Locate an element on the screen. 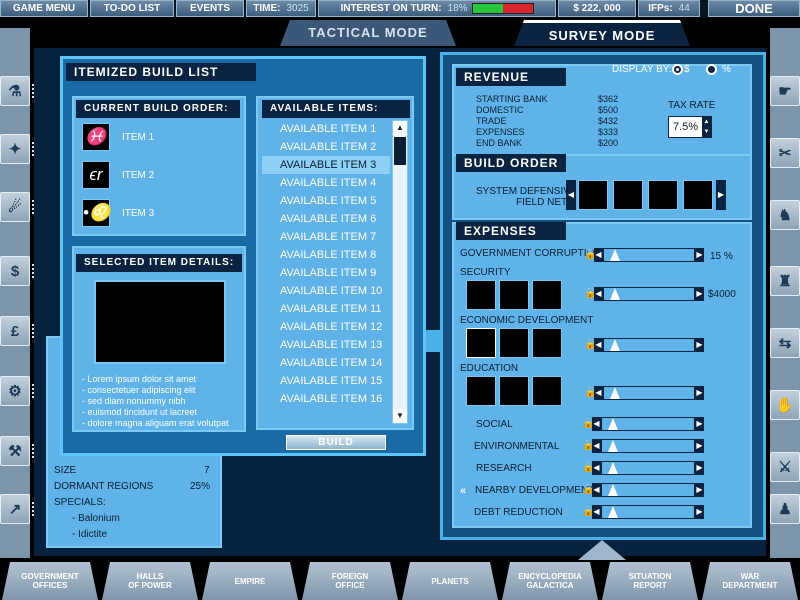  tax-up-icon: ▲ is located at coordinates (706, 122).